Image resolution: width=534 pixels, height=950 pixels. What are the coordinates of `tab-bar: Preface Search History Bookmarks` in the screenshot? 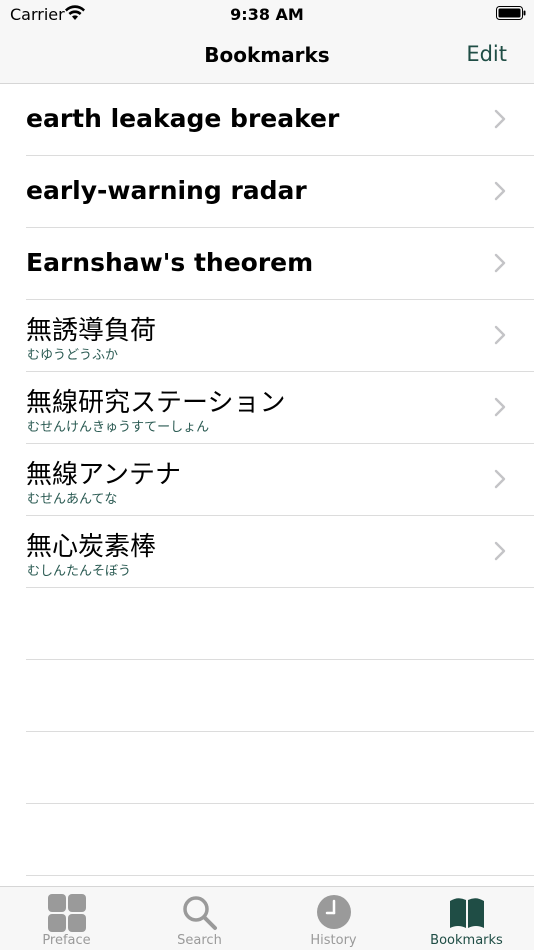 It's located at (267, 918).